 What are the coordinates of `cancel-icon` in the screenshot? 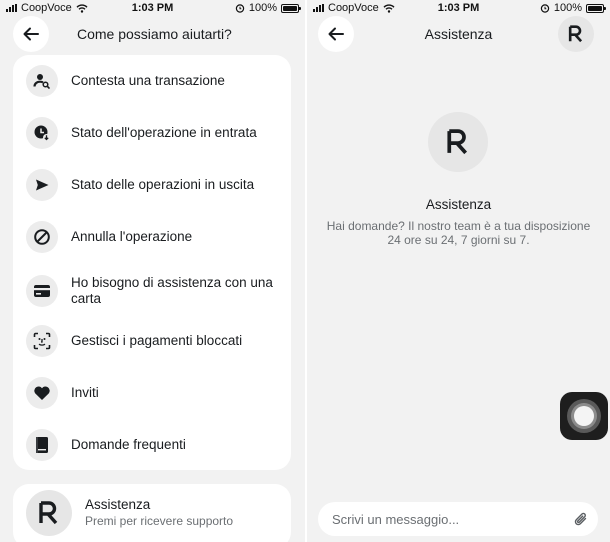 It's located at (42, 237).